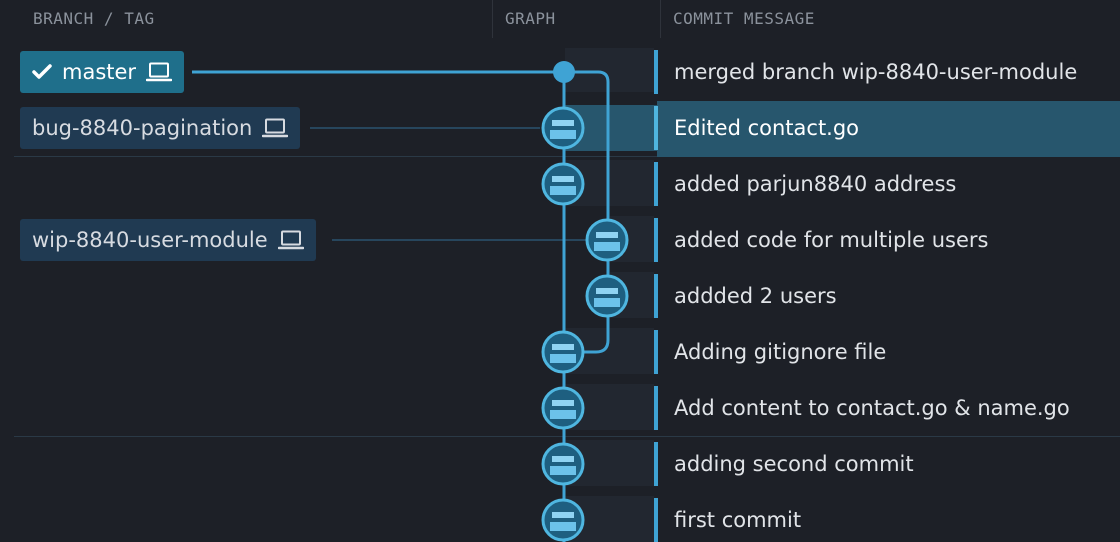 The width and height of the screenshot is (1120, 542). What do you see at coordinates (142, 128) in the screenshot?
I see `branch-name: bug-8840-pagination` at bounding box center [142, 128].